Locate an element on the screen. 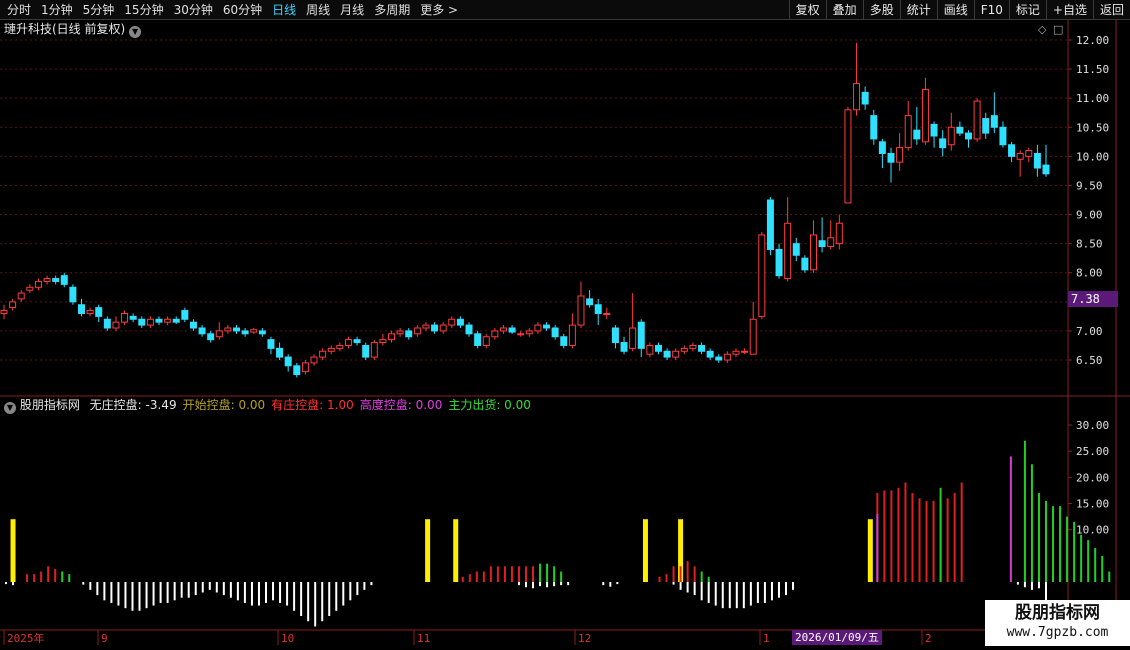  current-price-label: 7.38 is located at coordinates (1093, 299).